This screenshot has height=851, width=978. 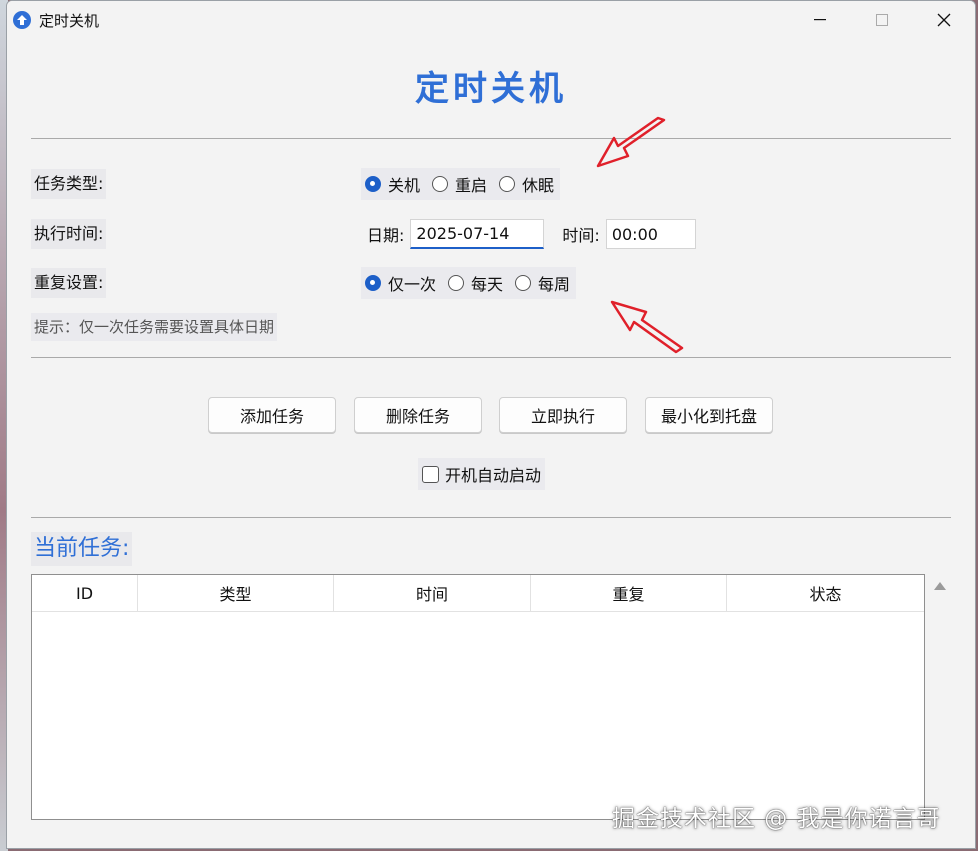 What do you see at coordinates (491, 20) in the screenshot?
I see `title-bar: 定时关机` at bounding box center [491, 20].